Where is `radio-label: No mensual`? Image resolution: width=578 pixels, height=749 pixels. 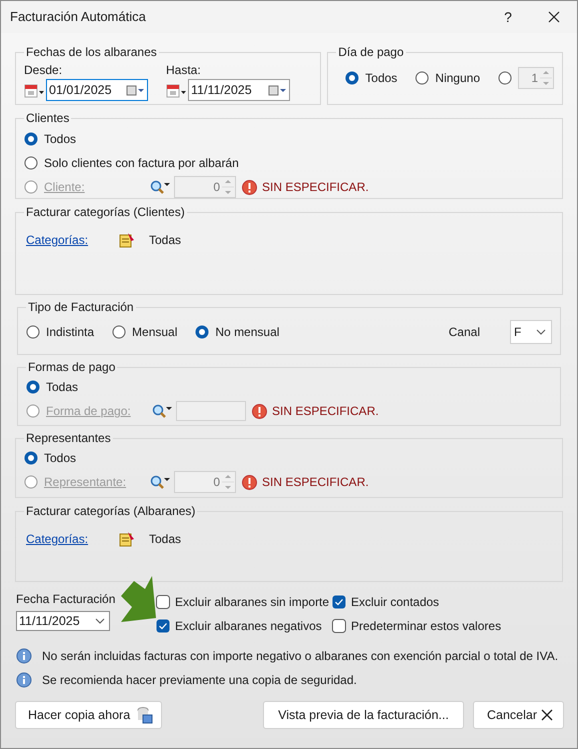 radio-label: No mensual is located at coordinates (247, 332).